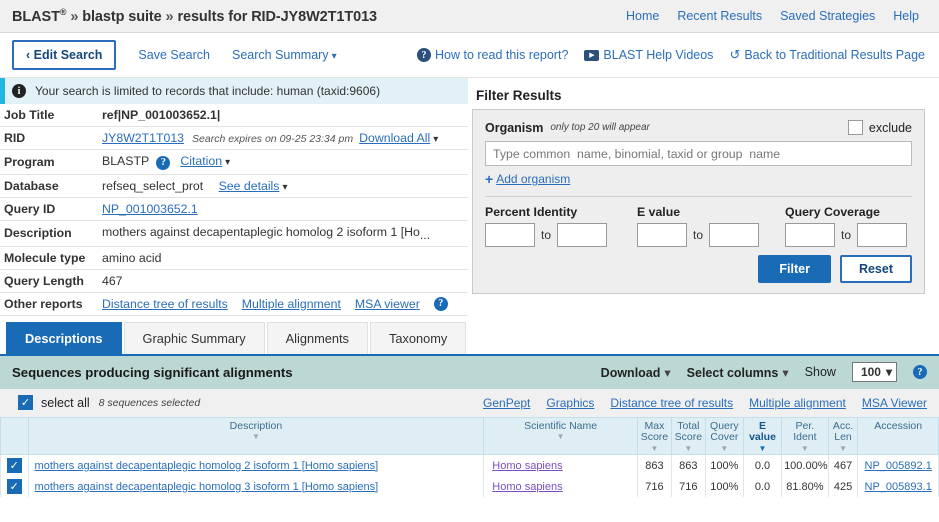  I want to click on col-description-header: Description ▼, so click(256, 435).